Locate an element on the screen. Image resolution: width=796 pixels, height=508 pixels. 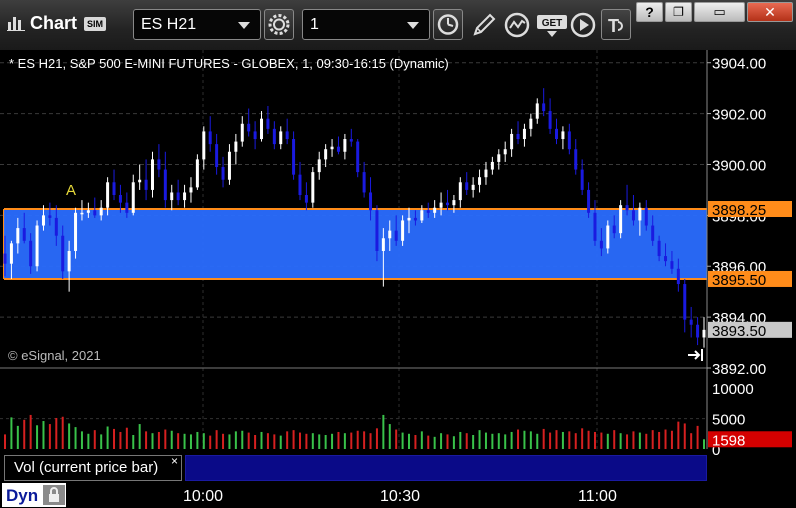
settings-gear-icon is located at coordinates (279, 24).